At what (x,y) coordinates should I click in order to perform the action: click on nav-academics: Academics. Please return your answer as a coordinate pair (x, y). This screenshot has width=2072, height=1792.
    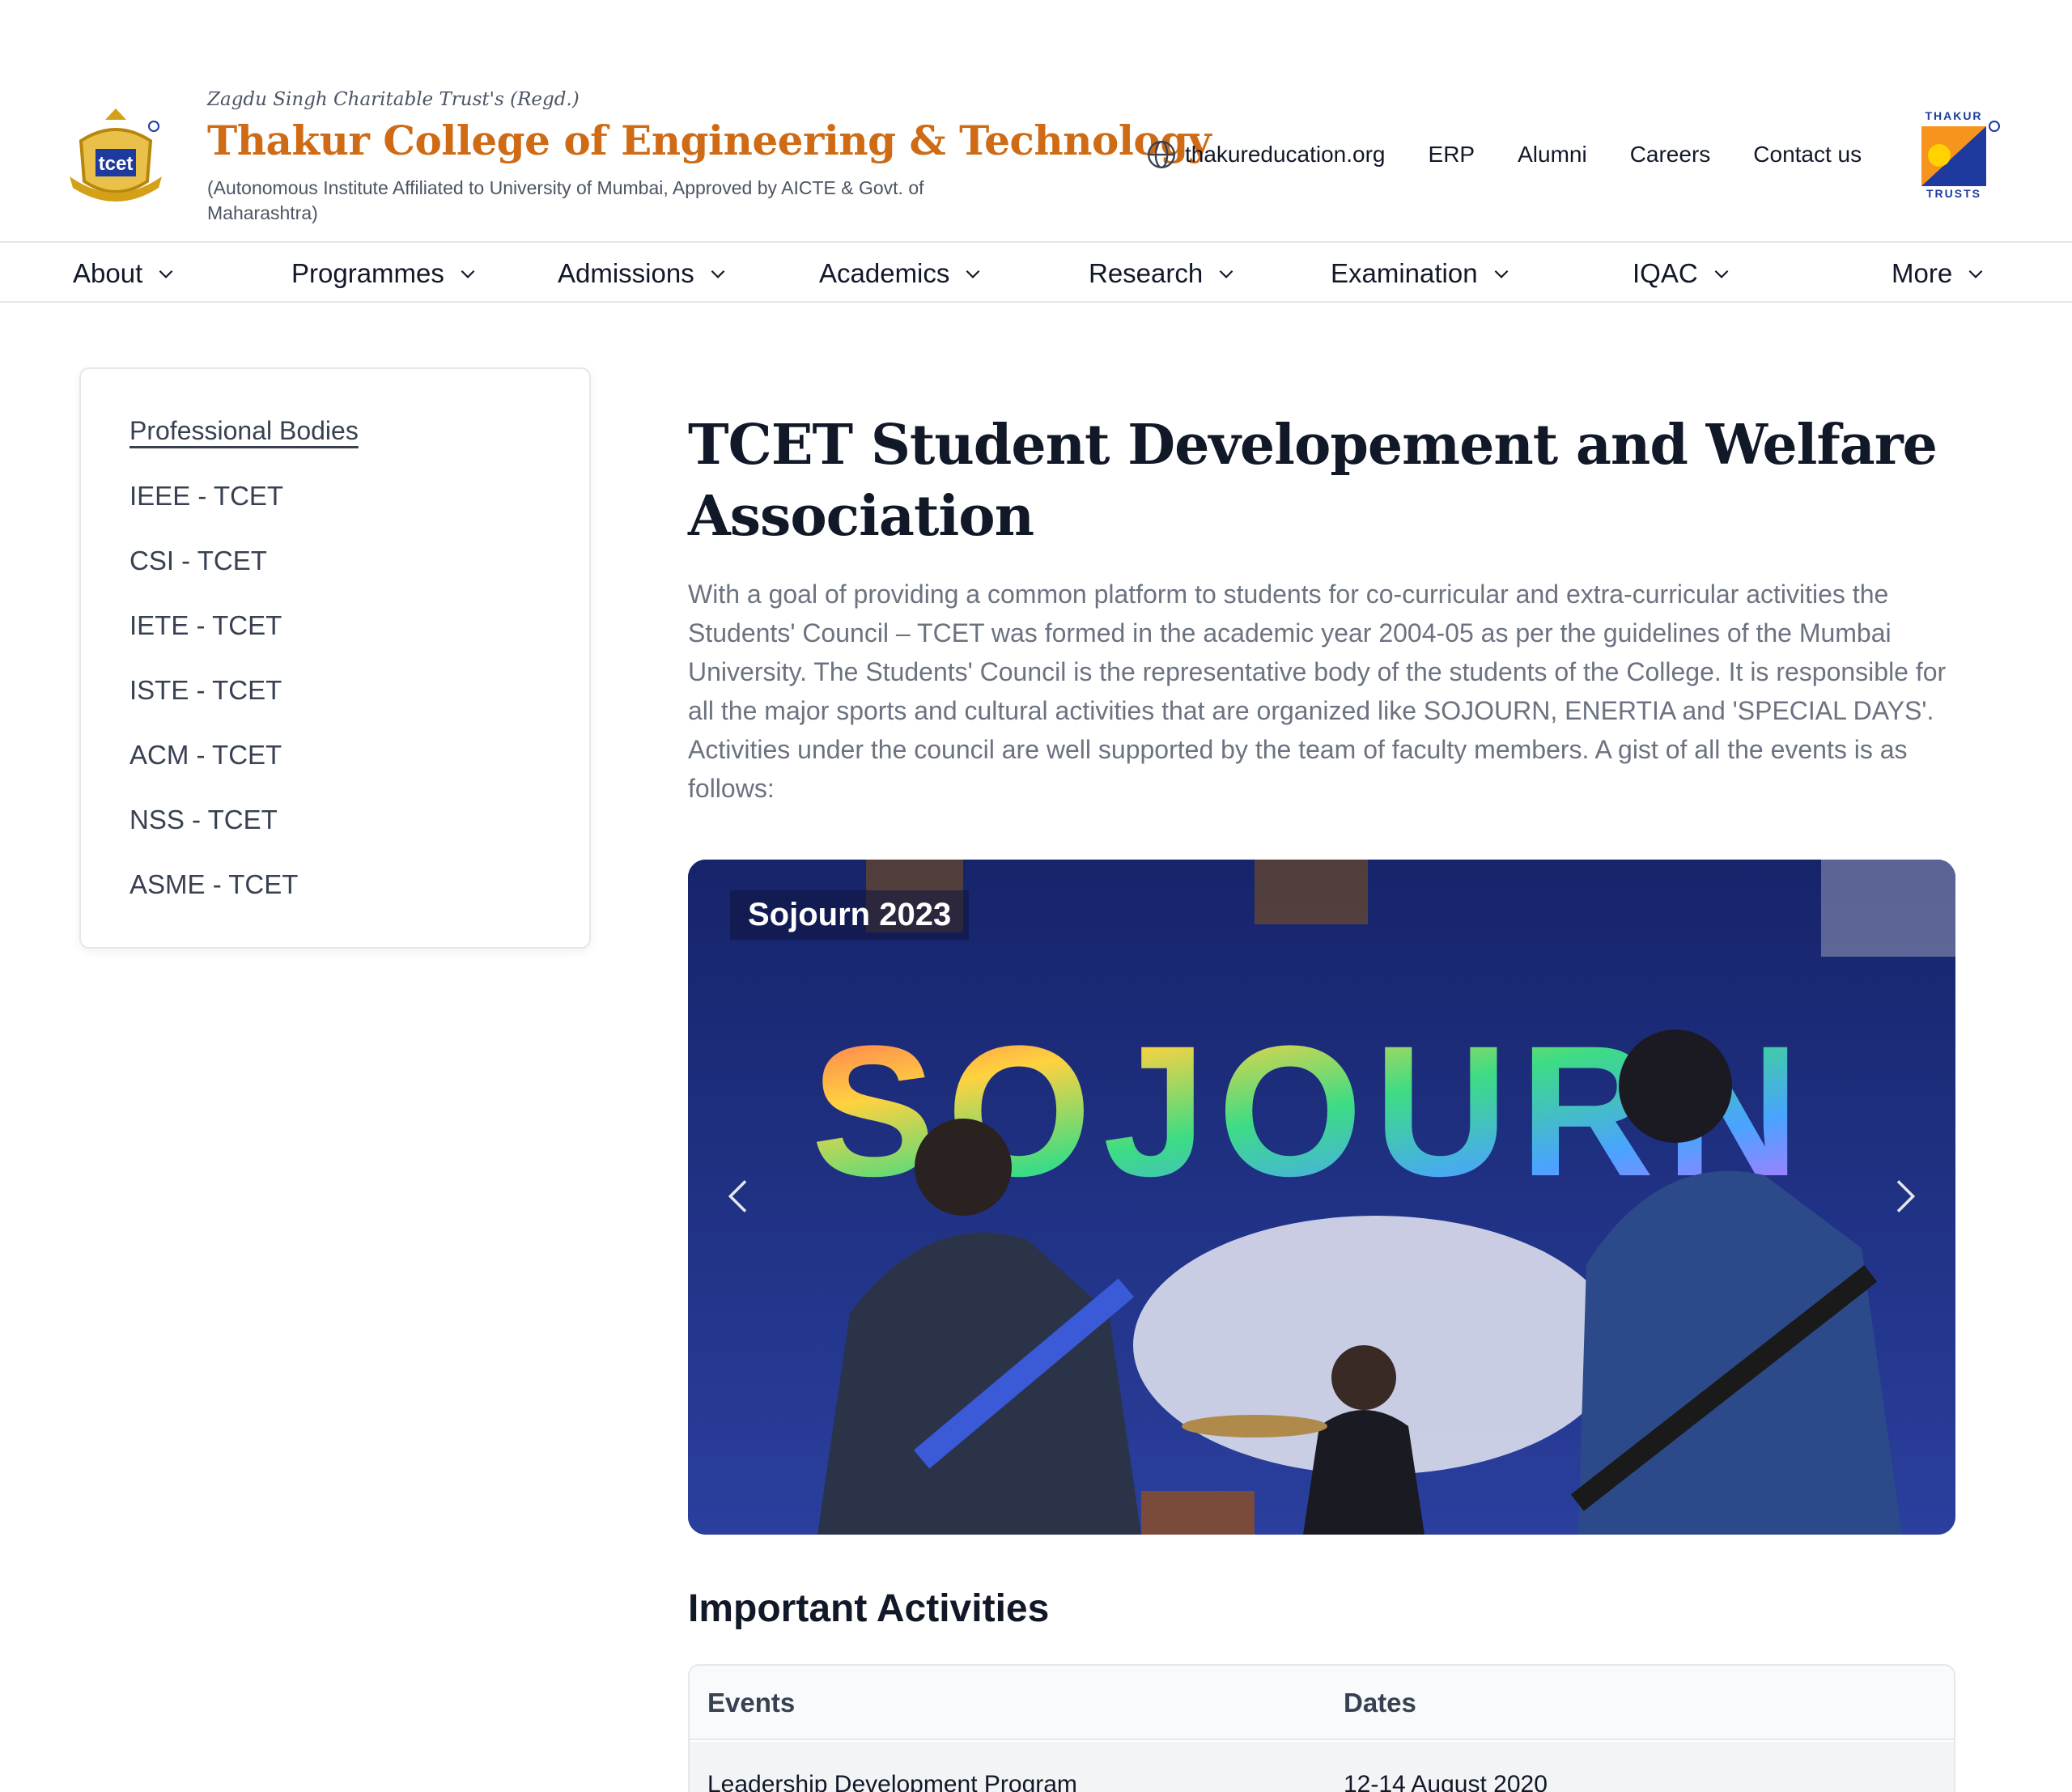
    Looking at the image, I should click on (901, 273).